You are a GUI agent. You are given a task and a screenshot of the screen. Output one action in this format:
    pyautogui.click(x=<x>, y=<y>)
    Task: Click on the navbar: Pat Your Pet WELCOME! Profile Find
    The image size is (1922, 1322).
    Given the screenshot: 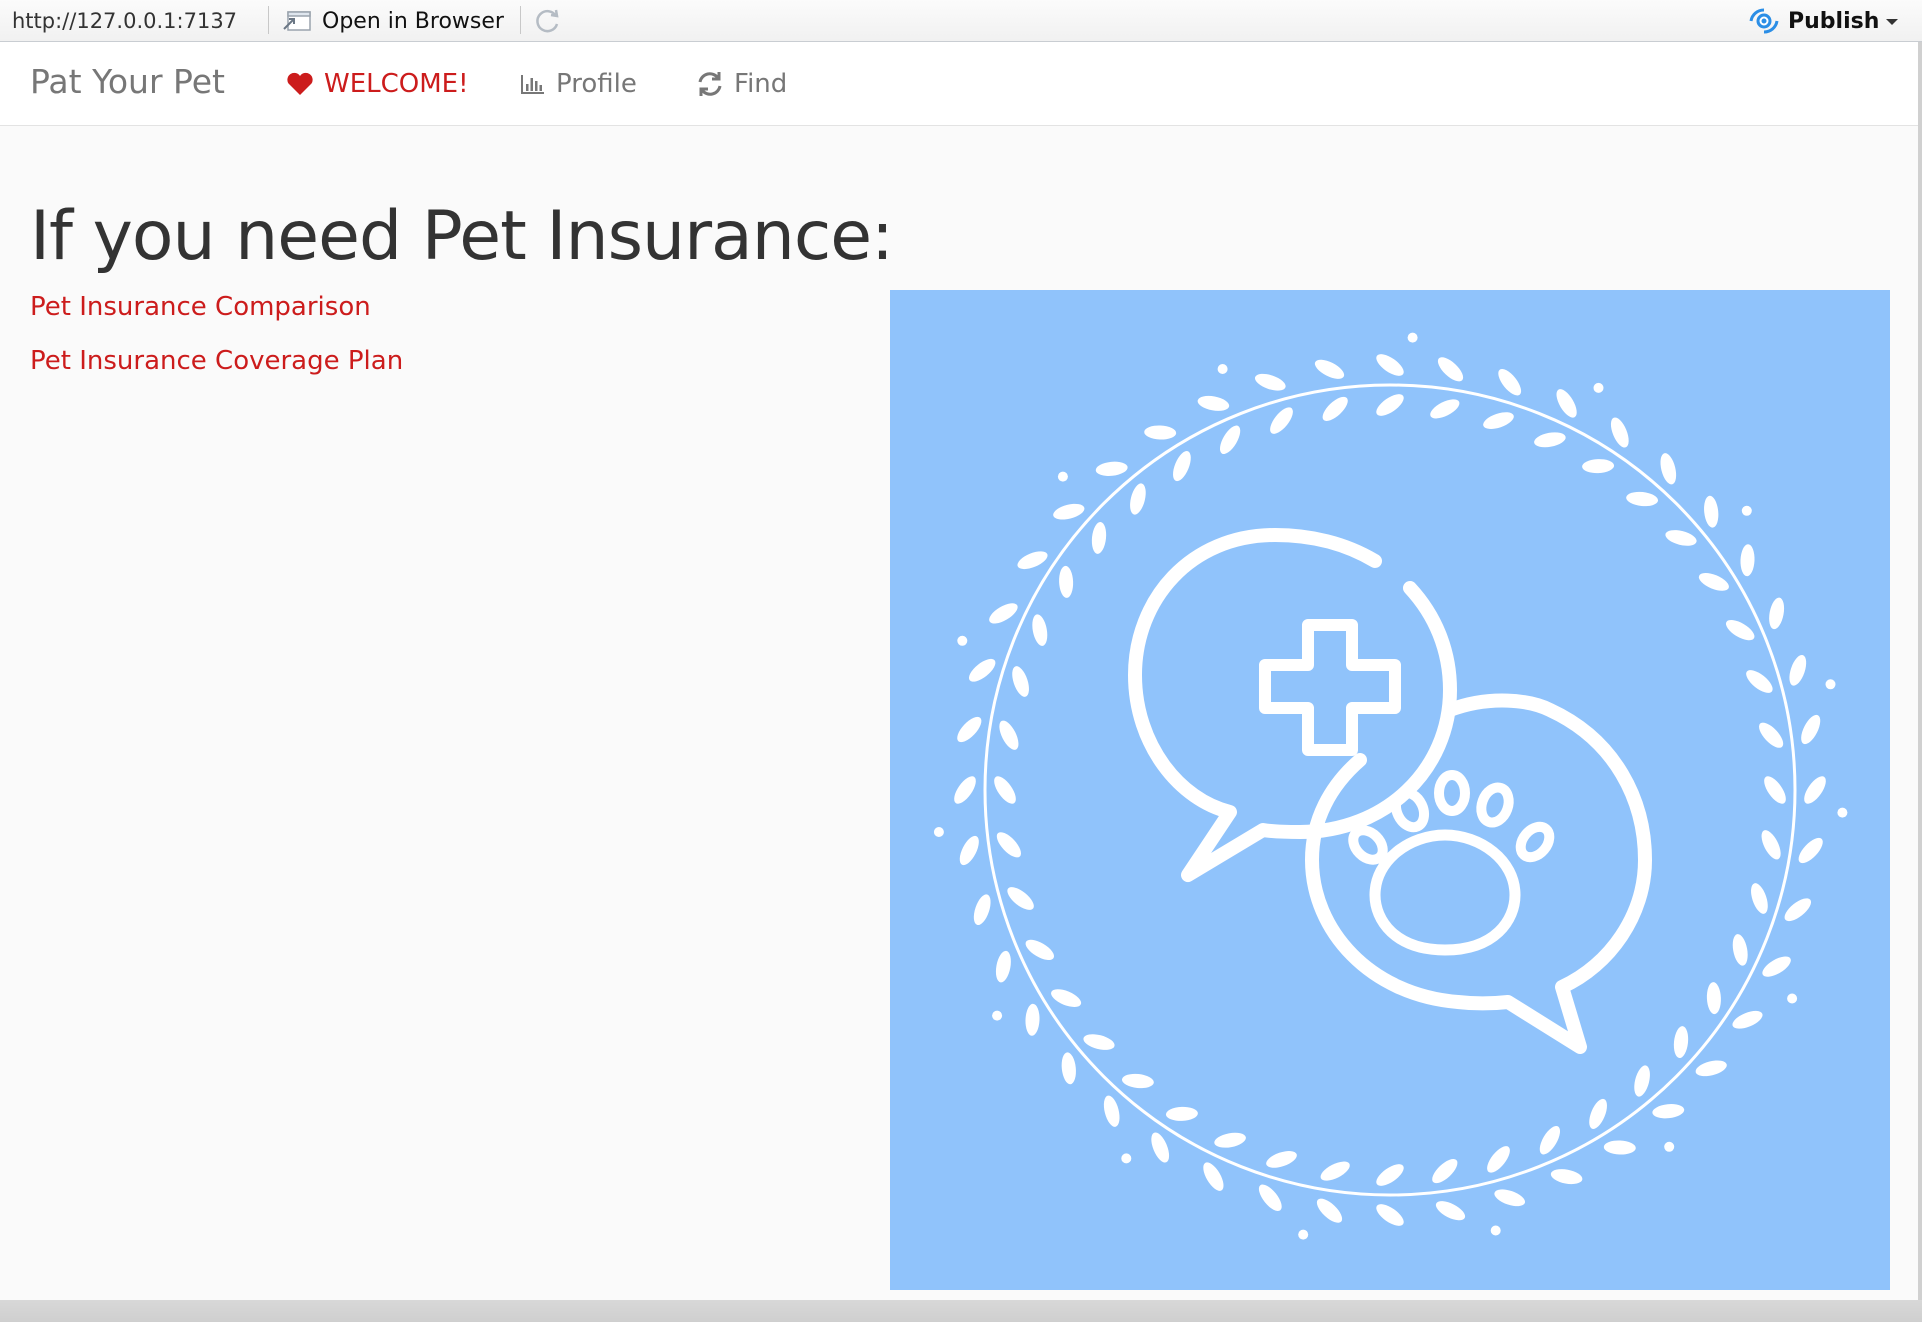 What is the action you would take?
    pyautogui.click(x=959, y=84)
    